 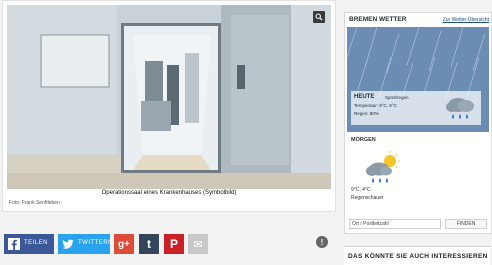 I want to click on pinterest-icon: P, so click(x=173, y=244).